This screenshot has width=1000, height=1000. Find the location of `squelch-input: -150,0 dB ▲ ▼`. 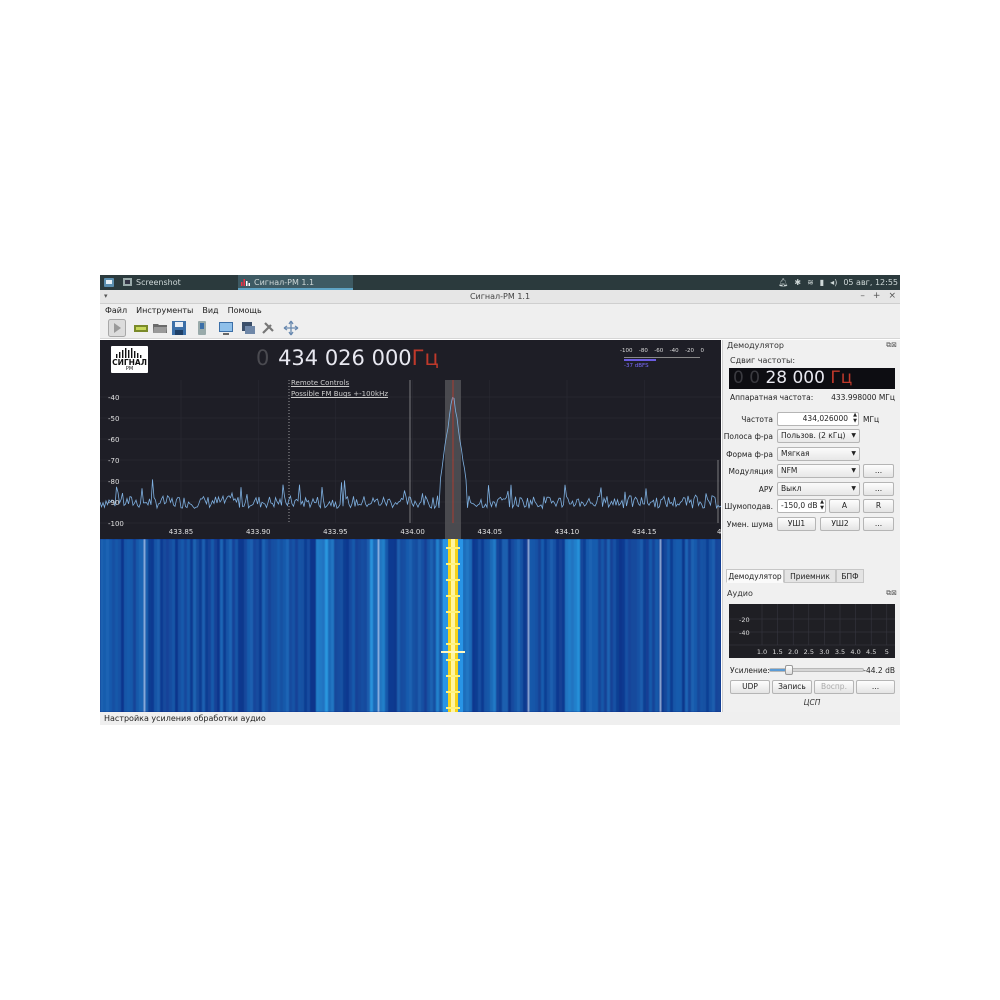

squelch-input: -150,0 dB ▲ ▼ is located at coordinates (801, 506).